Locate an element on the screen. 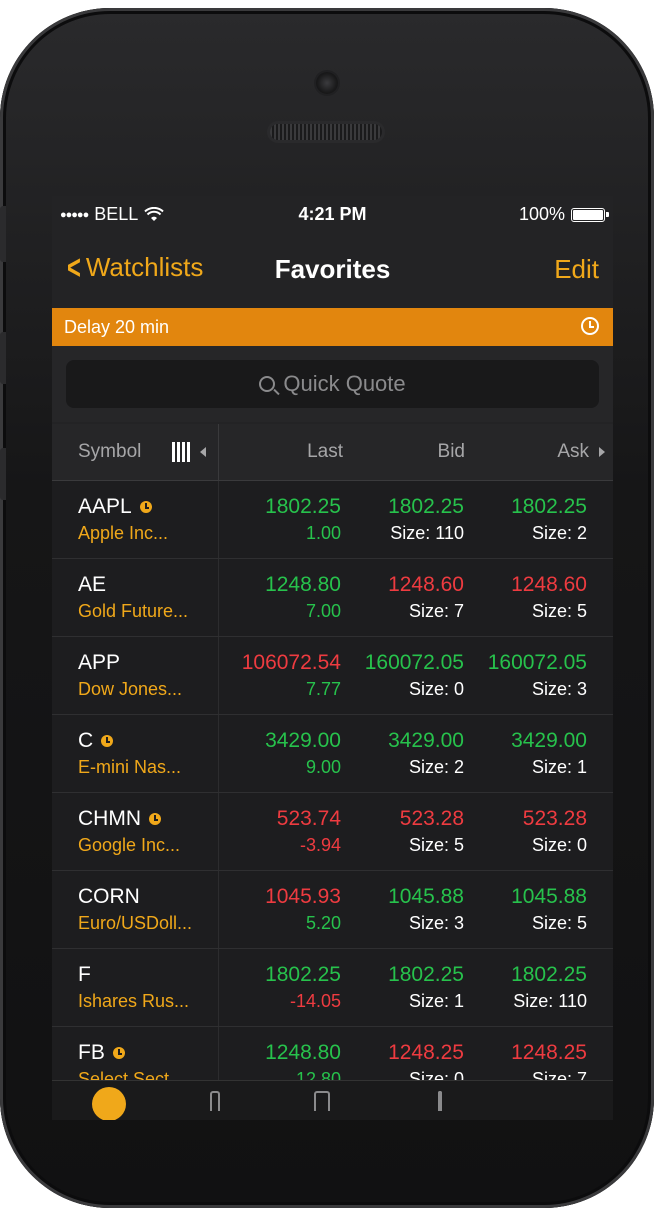 This screenshot has width=654, height=1208. column-header-last: Last is located at coordinates (325, 452).